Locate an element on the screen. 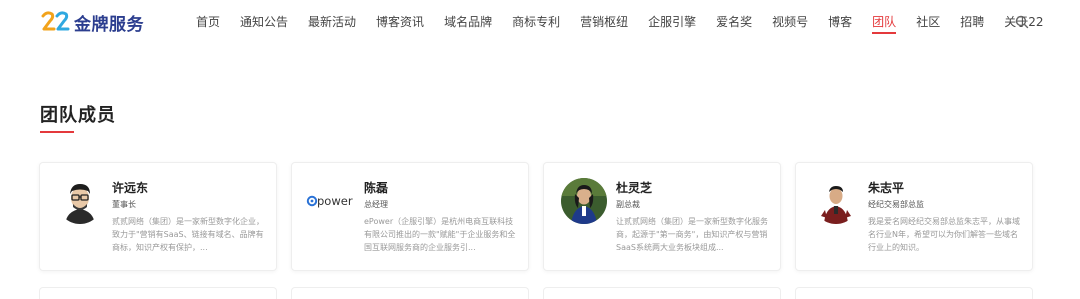 The image size is (1080, 299). title-underline is located at coordinates (57, 132).